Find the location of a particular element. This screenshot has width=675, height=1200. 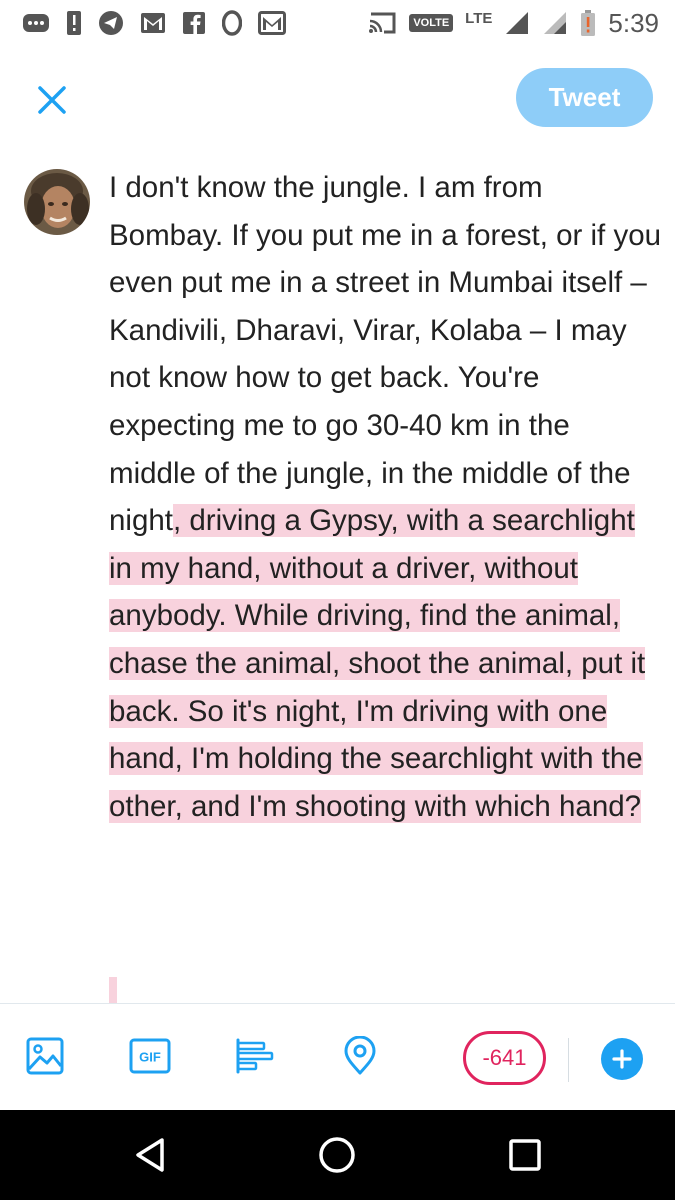

add-tweet-button is located at coordinates (622, 1059).